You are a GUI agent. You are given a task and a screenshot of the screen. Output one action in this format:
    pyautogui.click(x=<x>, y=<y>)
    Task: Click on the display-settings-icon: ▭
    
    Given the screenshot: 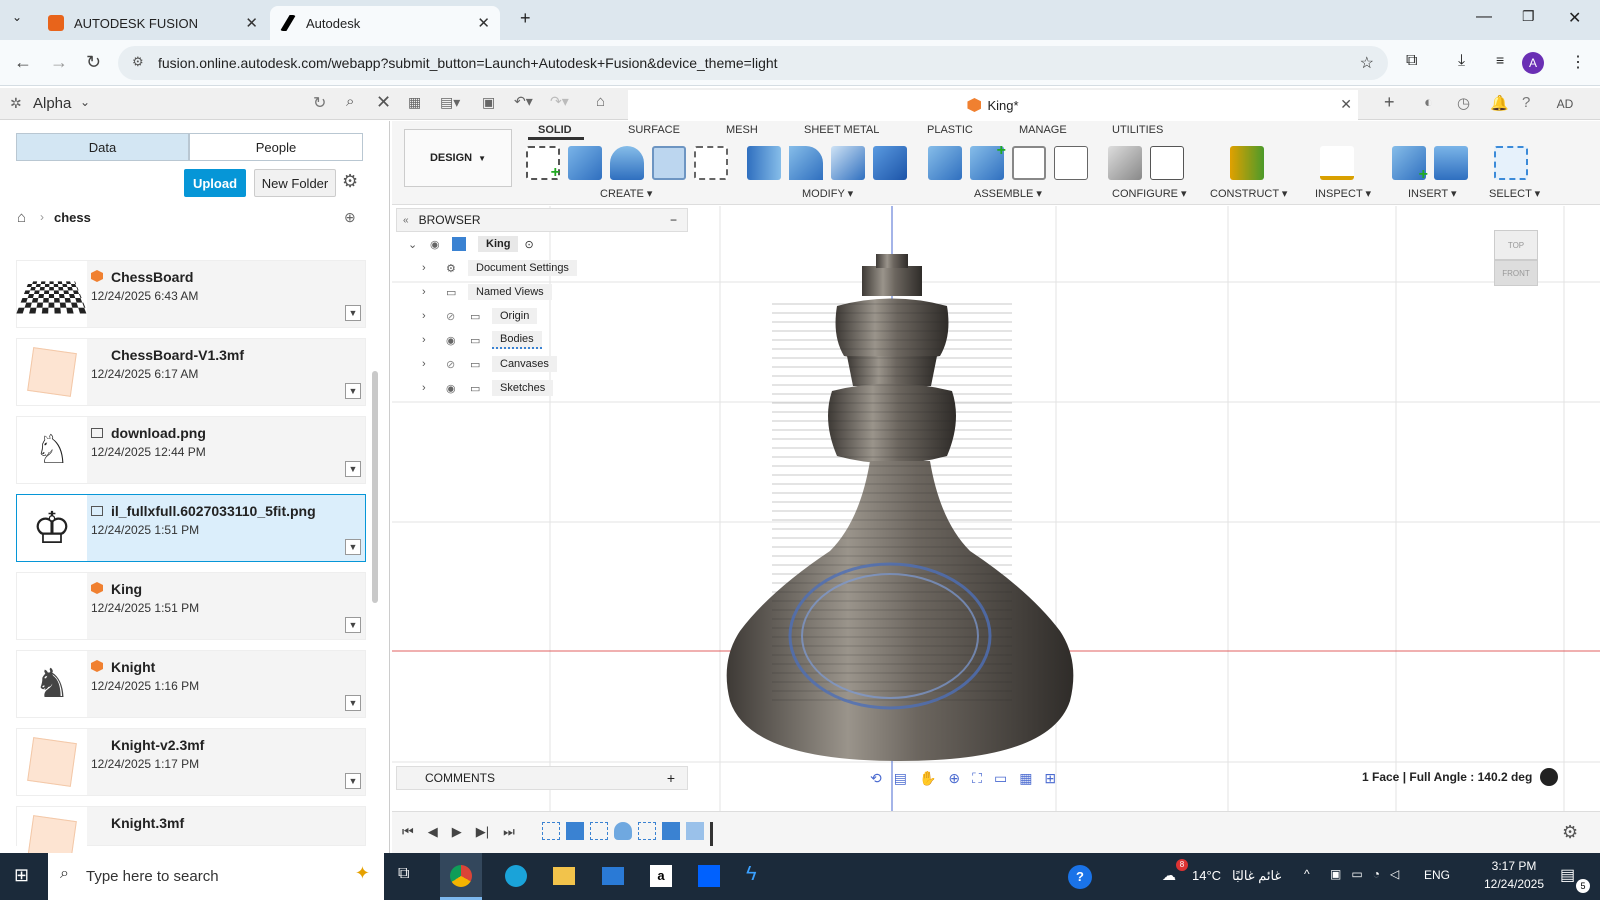 What is the action you would take?
    pyautogui.click(x=1000, y=778)
    